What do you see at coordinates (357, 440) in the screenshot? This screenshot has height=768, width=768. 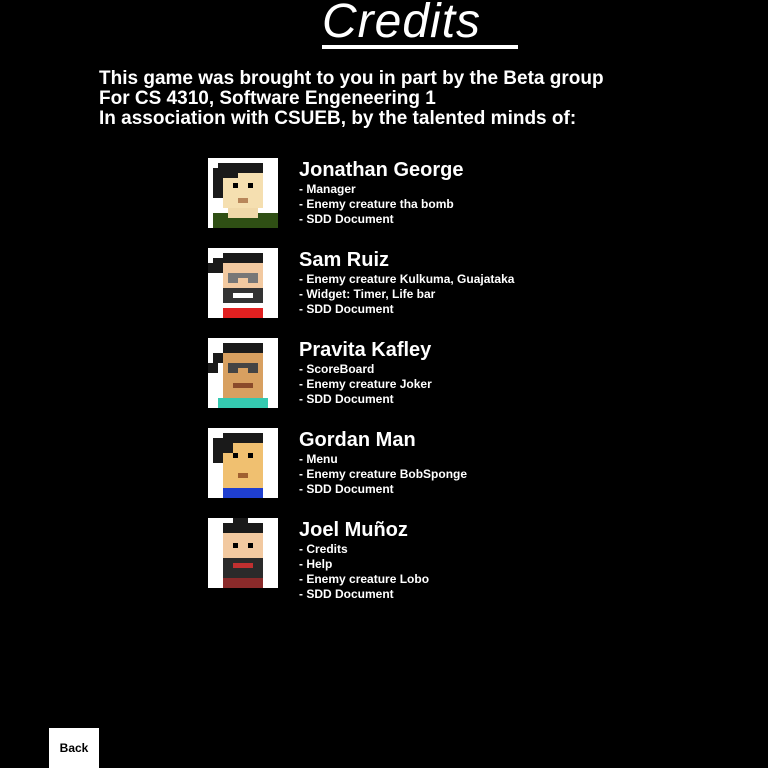 I see `member-name: Gordan Man` at bounding box center [357, 440].